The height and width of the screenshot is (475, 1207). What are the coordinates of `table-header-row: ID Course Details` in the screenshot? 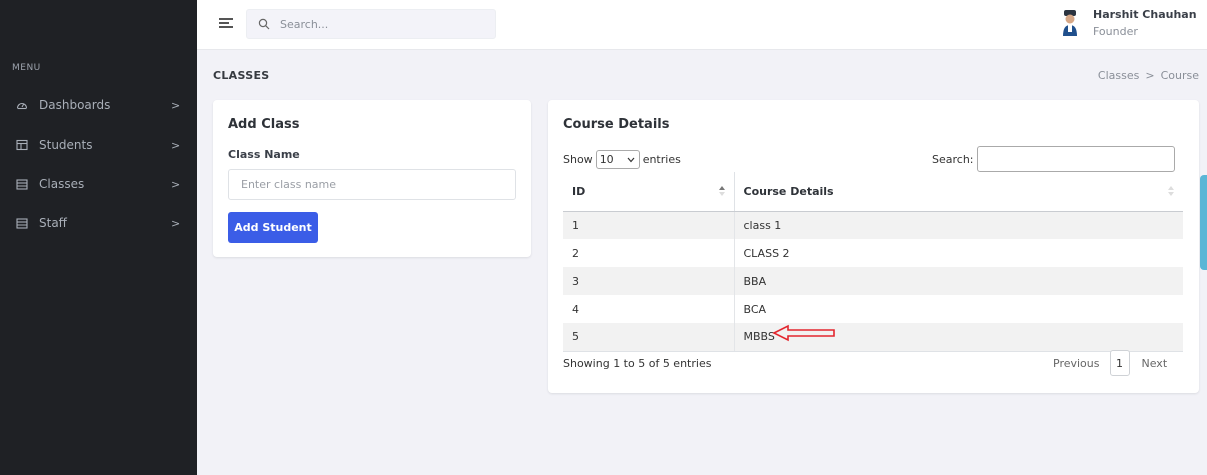 It's located at (873, 192).